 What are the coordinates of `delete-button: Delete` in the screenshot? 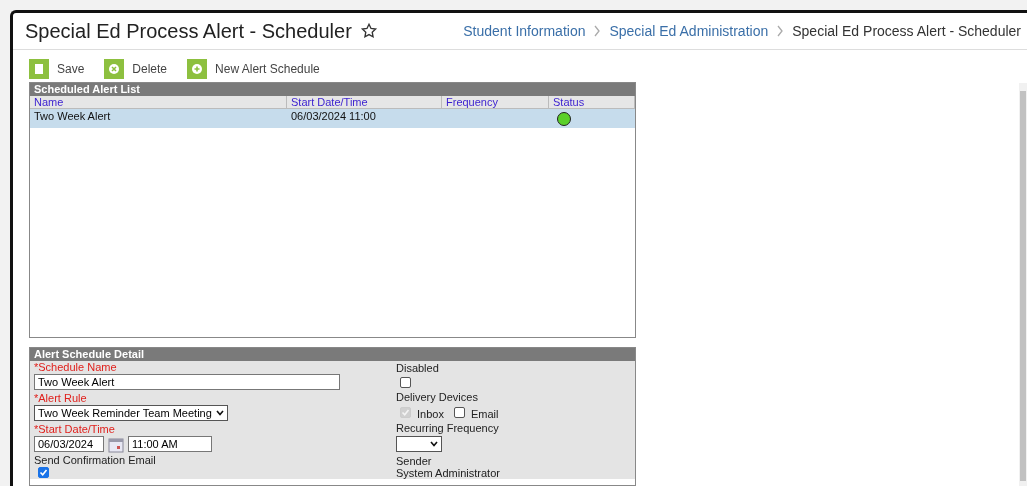 It's located at (136, 69).